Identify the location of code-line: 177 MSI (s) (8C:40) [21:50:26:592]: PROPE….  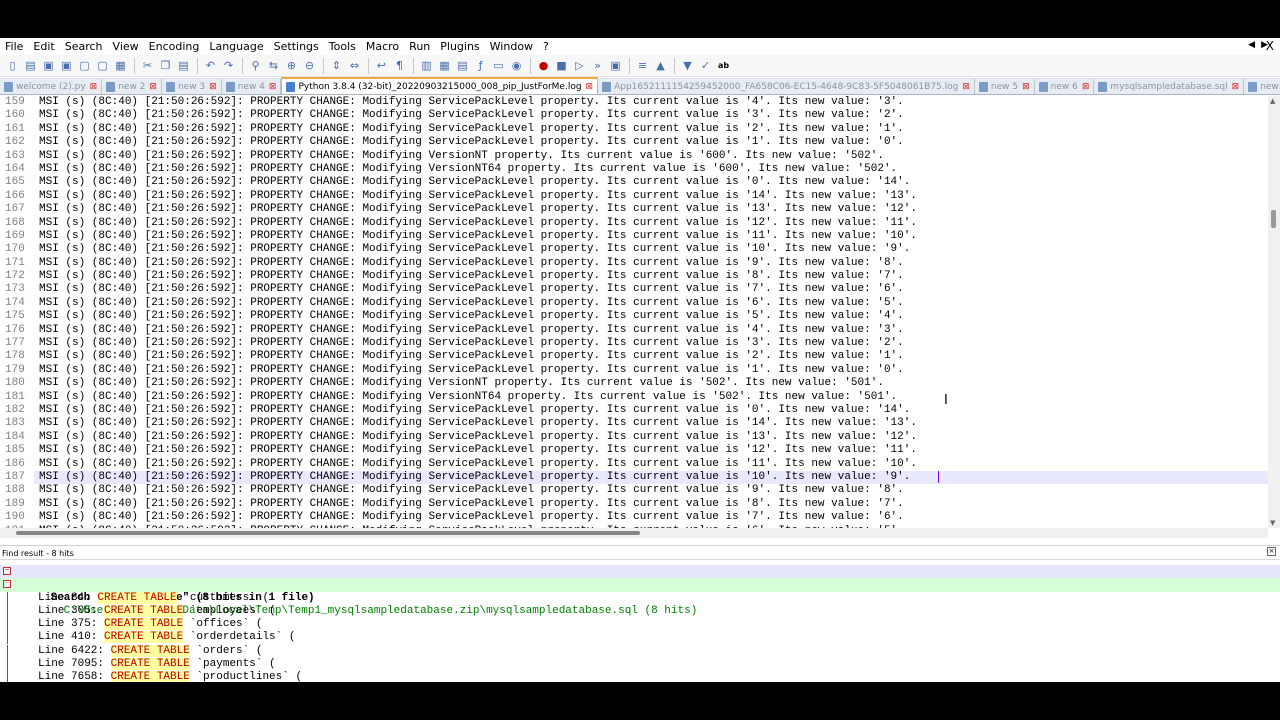
(634, 344).